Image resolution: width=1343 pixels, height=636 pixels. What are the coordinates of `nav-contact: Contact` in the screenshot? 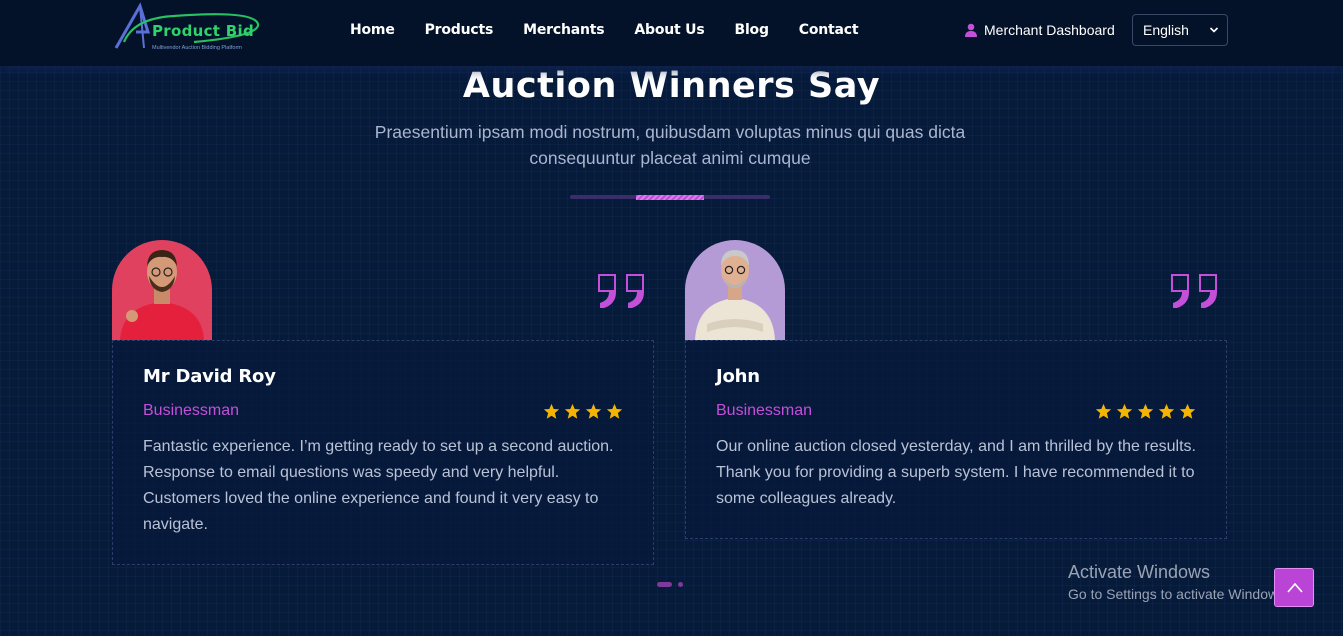 It's located at (829, 30).